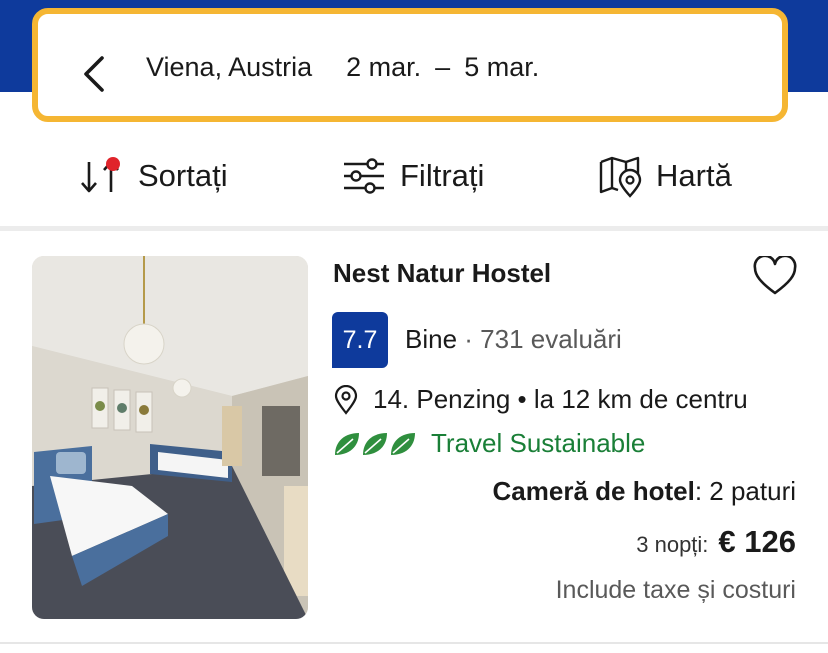 The image size is (828, 653). Describe the element at coordinates (95, 74) in the screenshot. I see `chevron-left-icon` at that location.